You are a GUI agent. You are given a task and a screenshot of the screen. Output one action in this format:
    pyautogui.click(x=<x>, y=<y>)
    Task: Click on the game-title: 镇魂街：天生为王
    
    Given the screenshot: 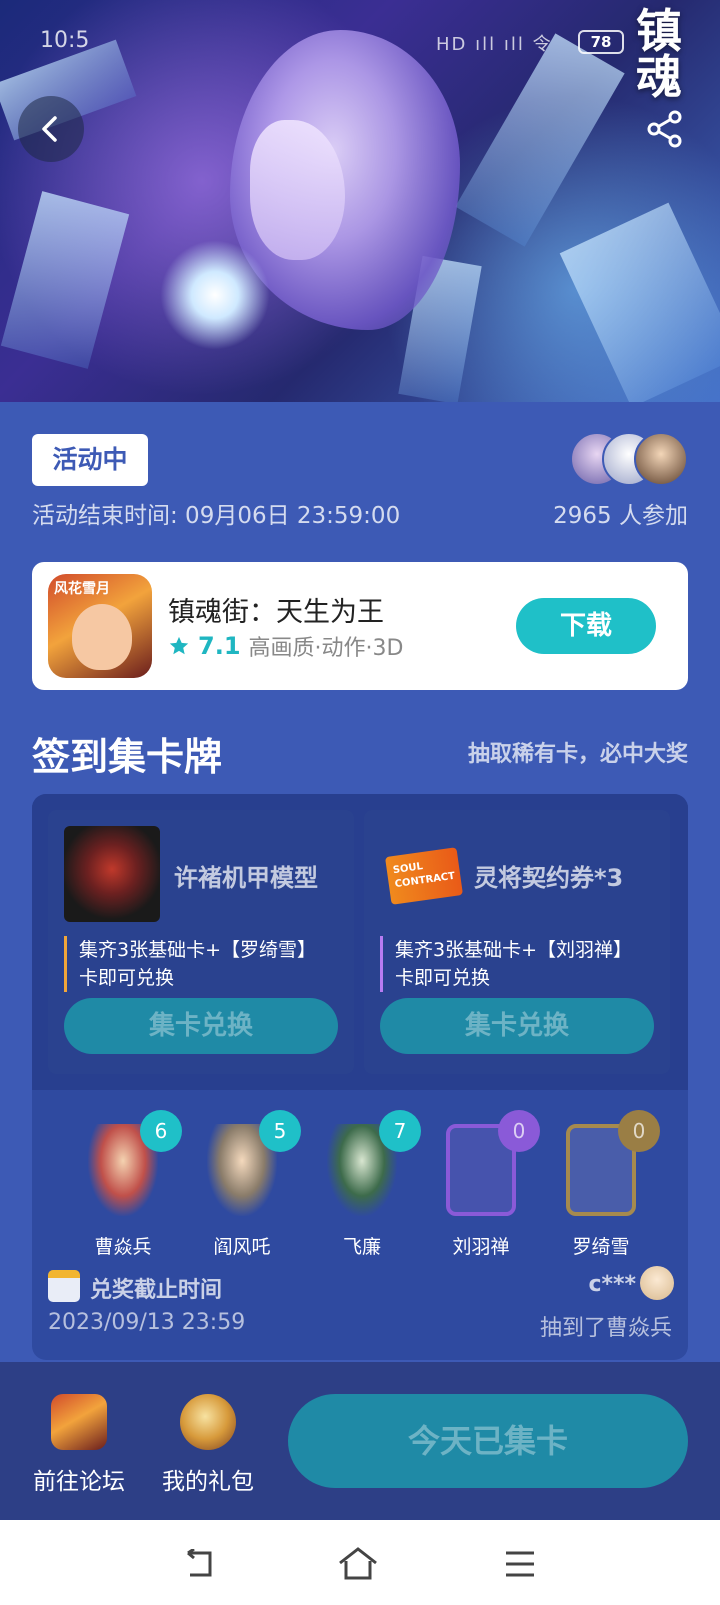 What is the action you would take?
    pyautogui.click(x=276, y=612)
    